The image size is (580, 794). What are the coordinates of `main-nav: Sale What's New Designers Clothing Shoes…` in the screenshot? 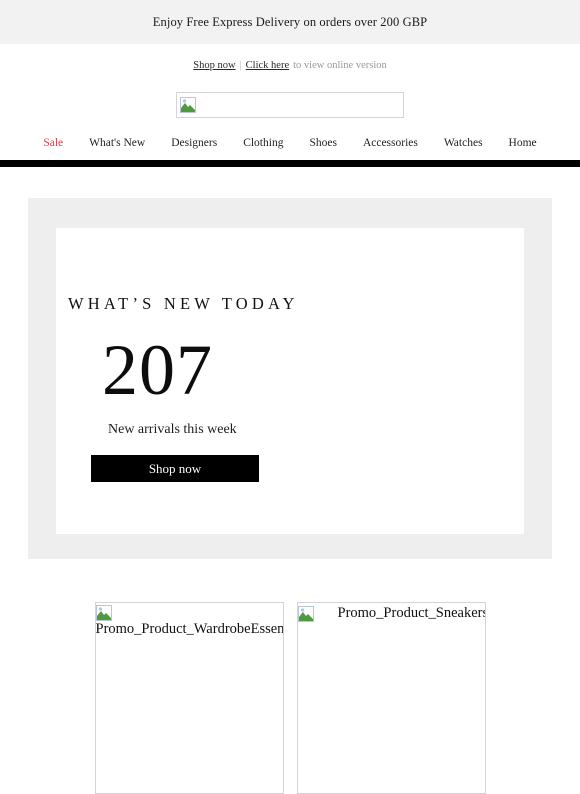 It's located at (290, 139).